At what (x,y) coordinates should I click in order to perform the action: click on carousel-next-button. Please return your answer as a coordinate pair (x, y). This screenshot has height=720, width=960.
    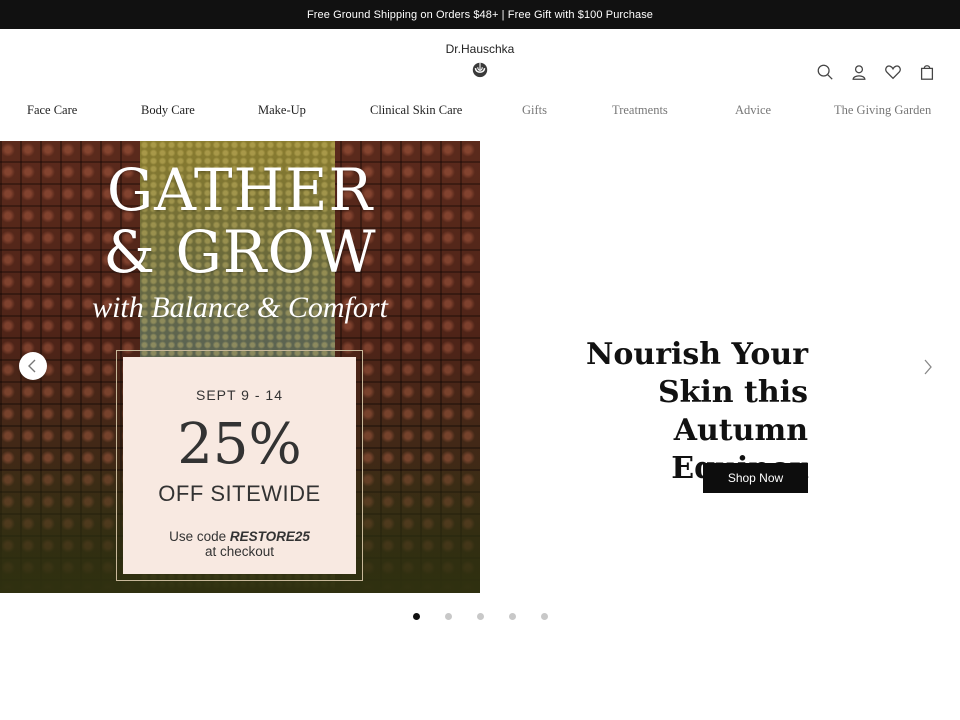
    Looking at the image, I should click on (928, 367).